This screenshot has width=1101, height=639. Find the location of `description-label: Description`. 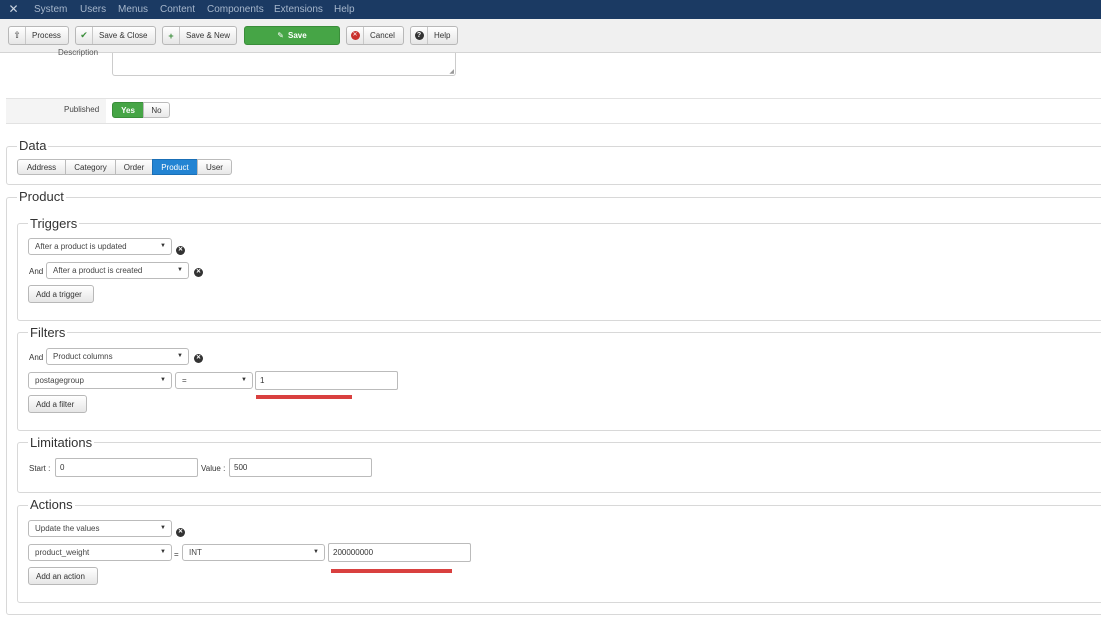

description-label: Description is located at coordinates (78, 52).